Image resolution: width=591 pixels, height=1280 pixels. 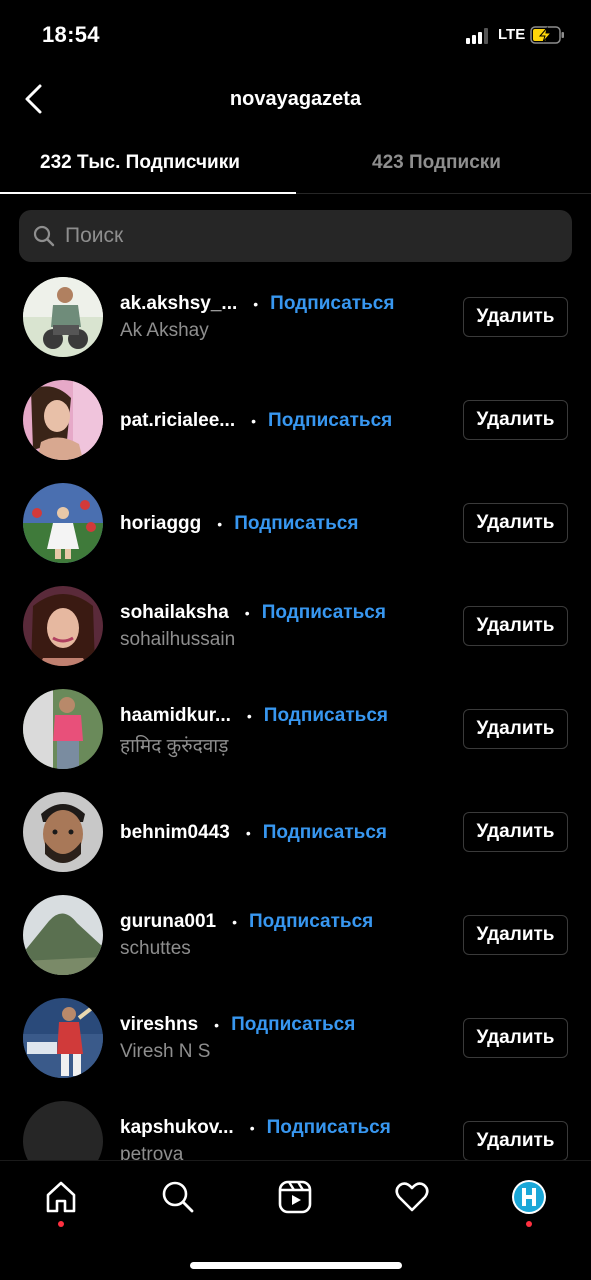 I want to click on cellular-signal-icon, so click(x=479, y=36).